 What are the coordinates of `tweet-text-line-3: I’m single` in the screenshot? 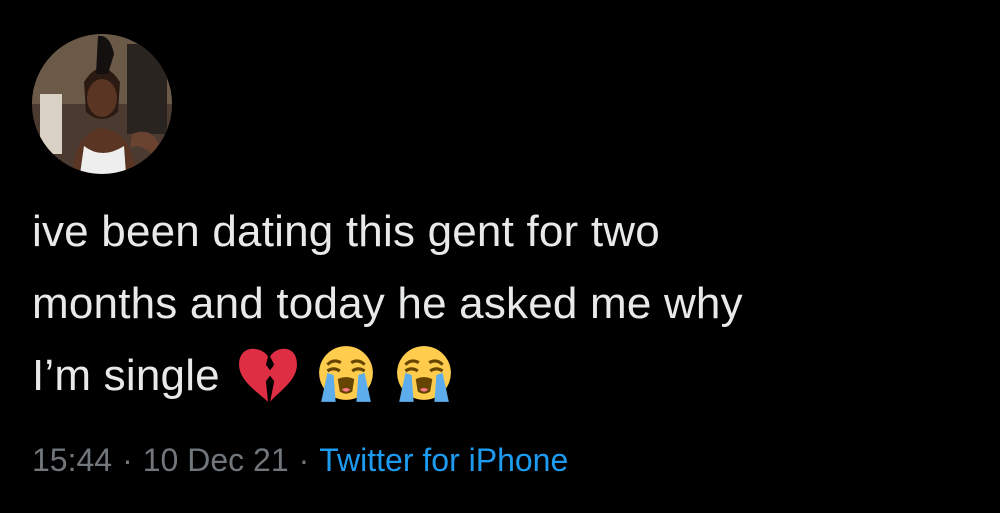 It's located at (507, 376).